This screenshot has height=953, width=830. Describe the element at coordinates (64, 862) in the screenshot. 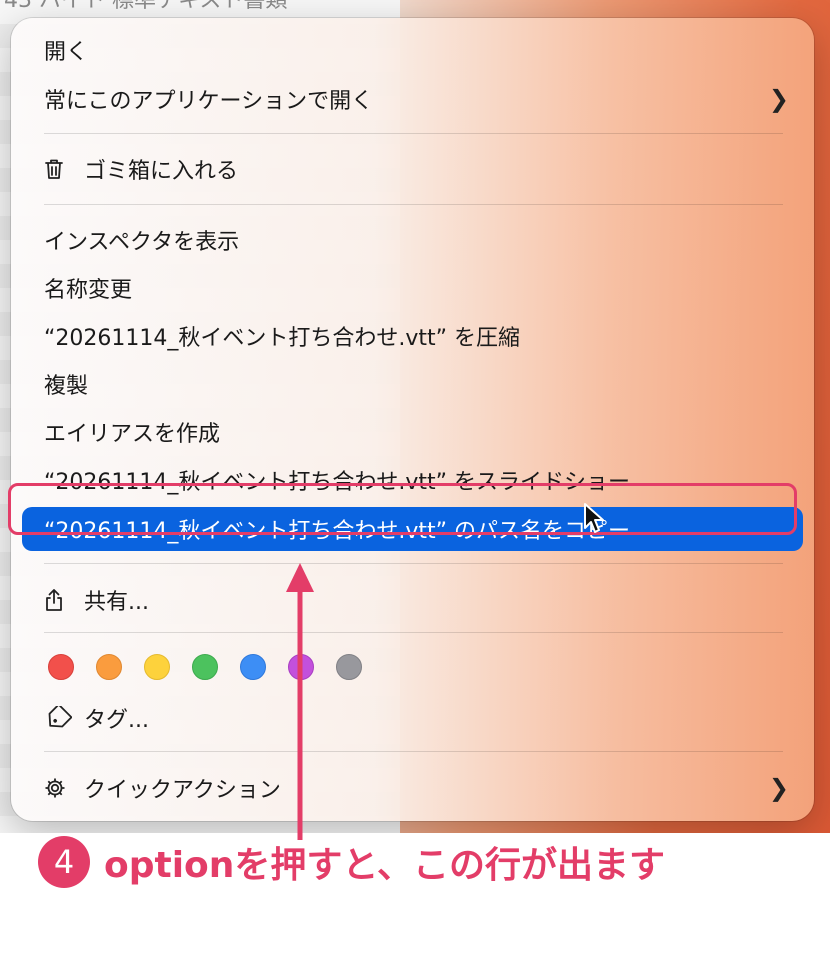

I see `step-number-badge: 4` at that location.